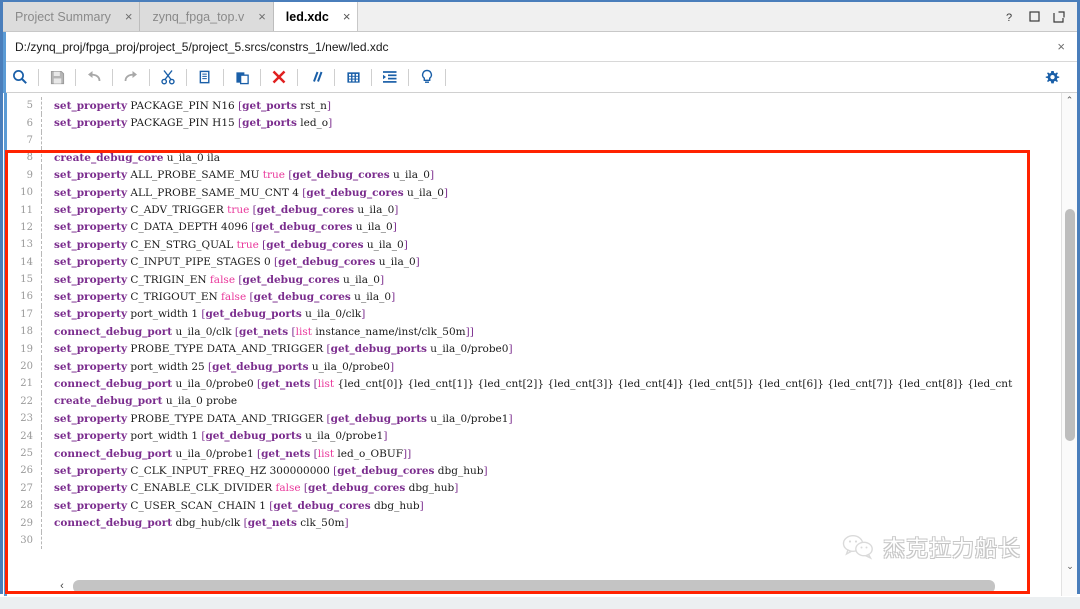 The height and width of the screenshot is (609, 1080). I want to click on code-token: get_ports, so click(269, 105).